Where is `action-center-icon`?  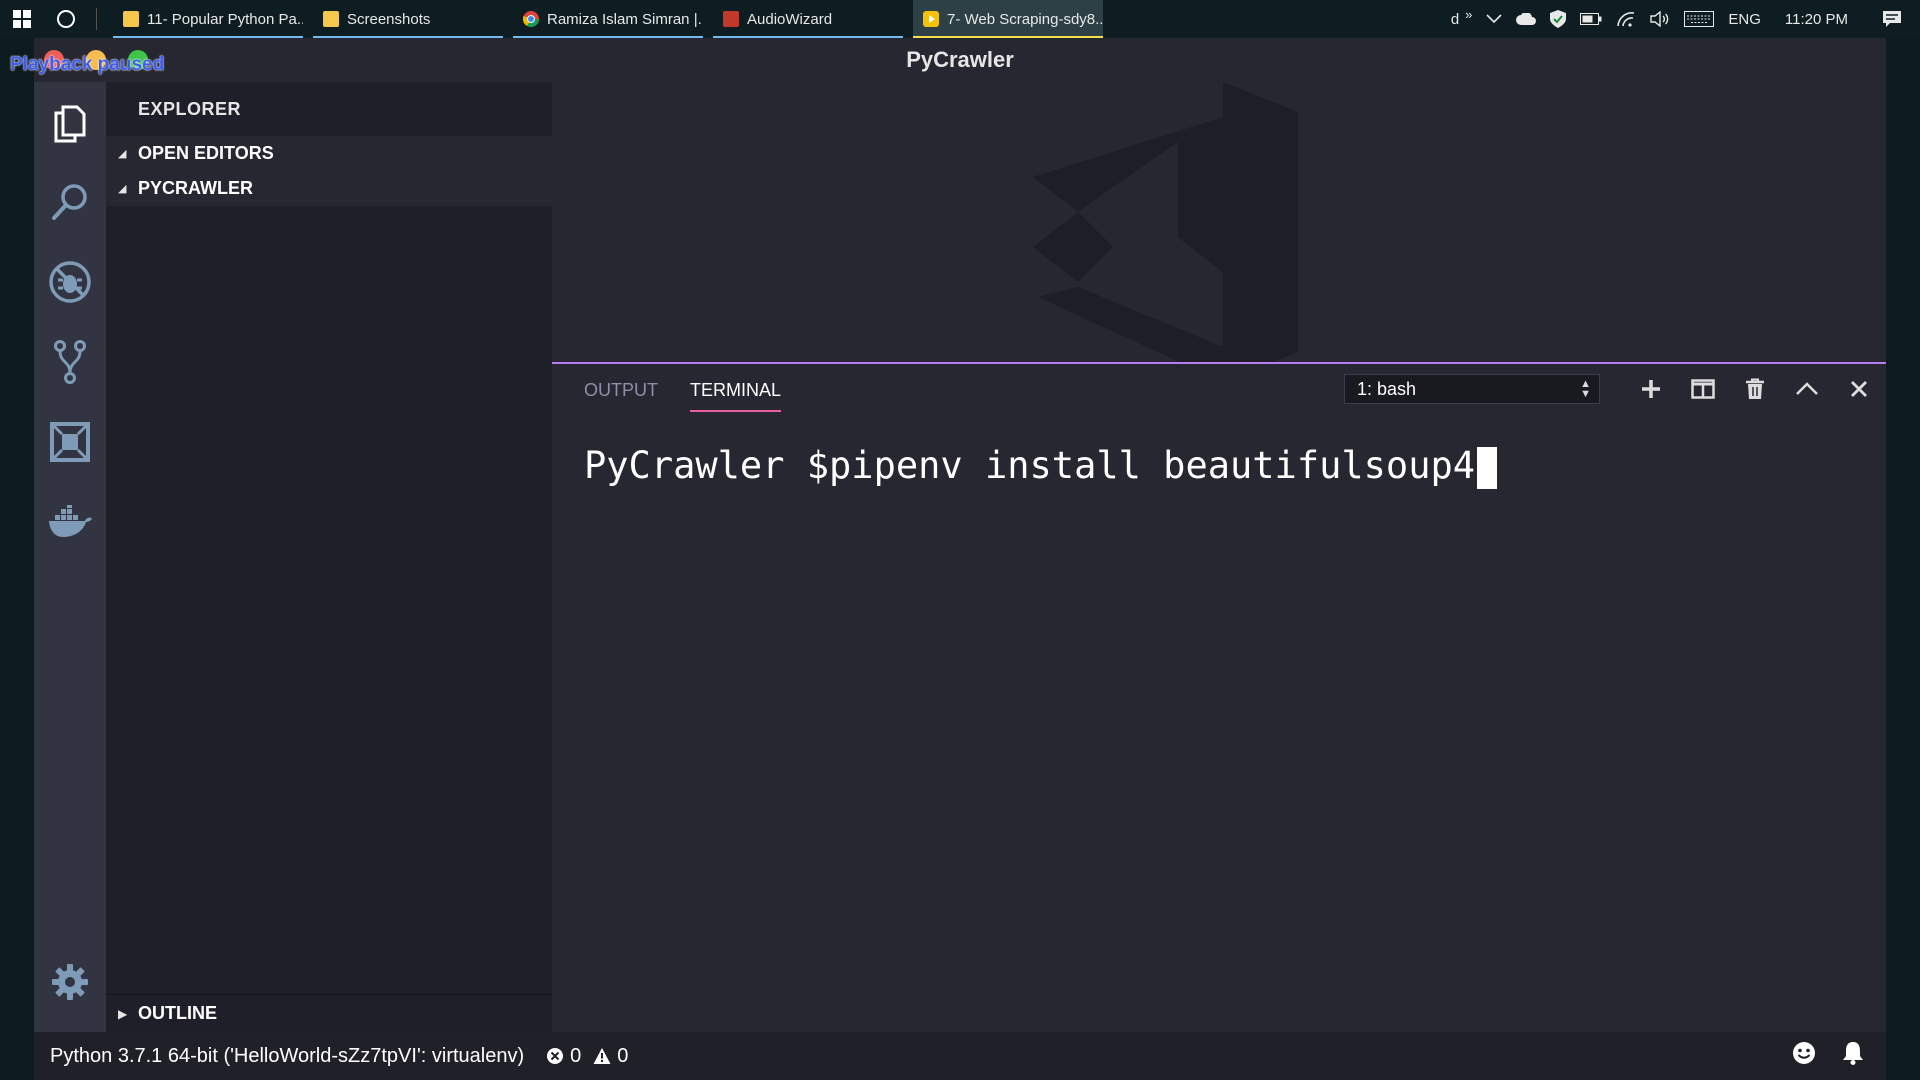 action-center-icon is located at coordinates (1892, 19).